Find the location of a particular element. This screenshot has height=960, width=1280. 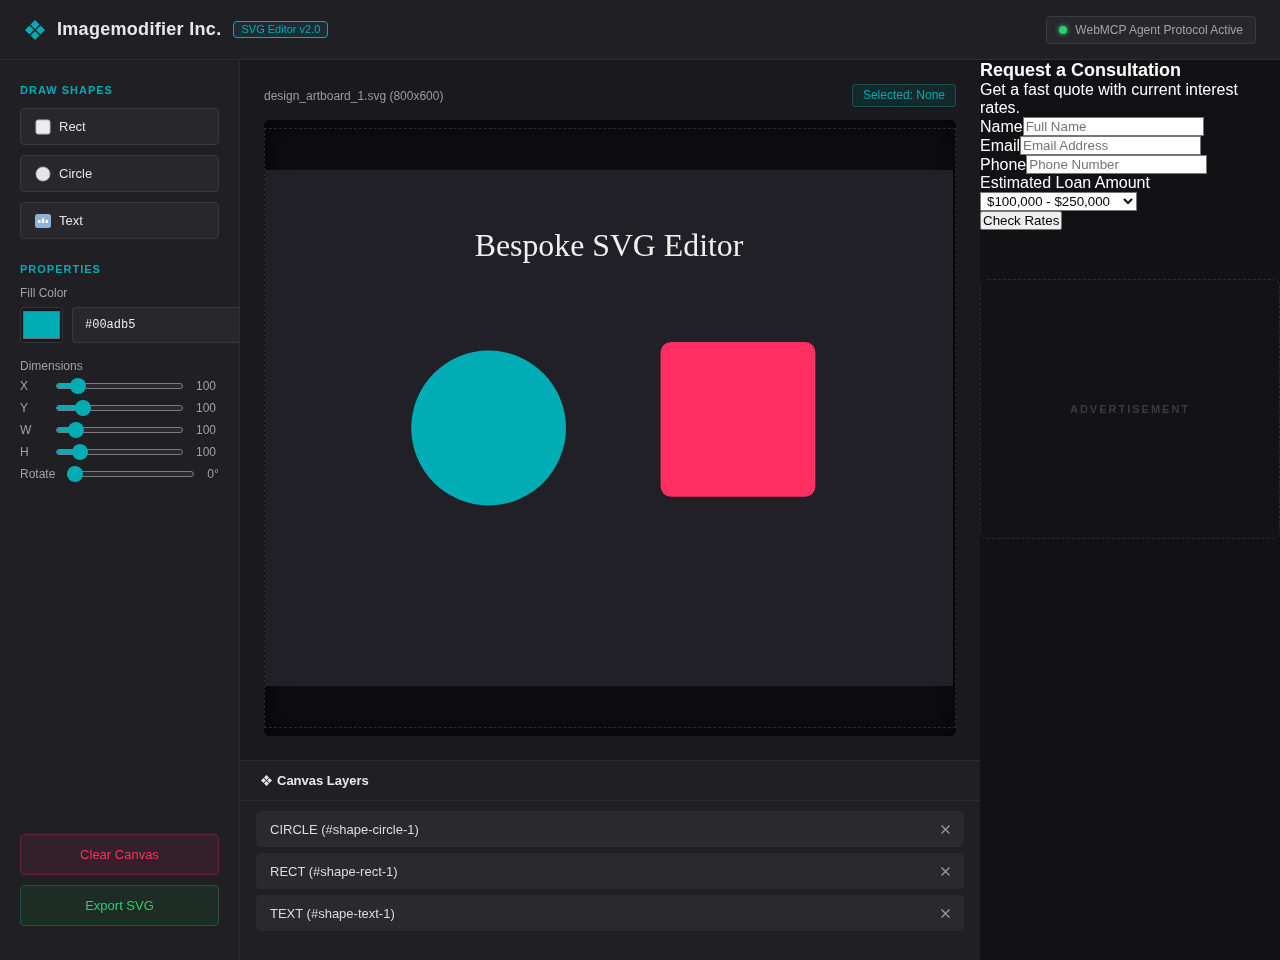

field-label: Dimensions is located at coordinates (52, 366).